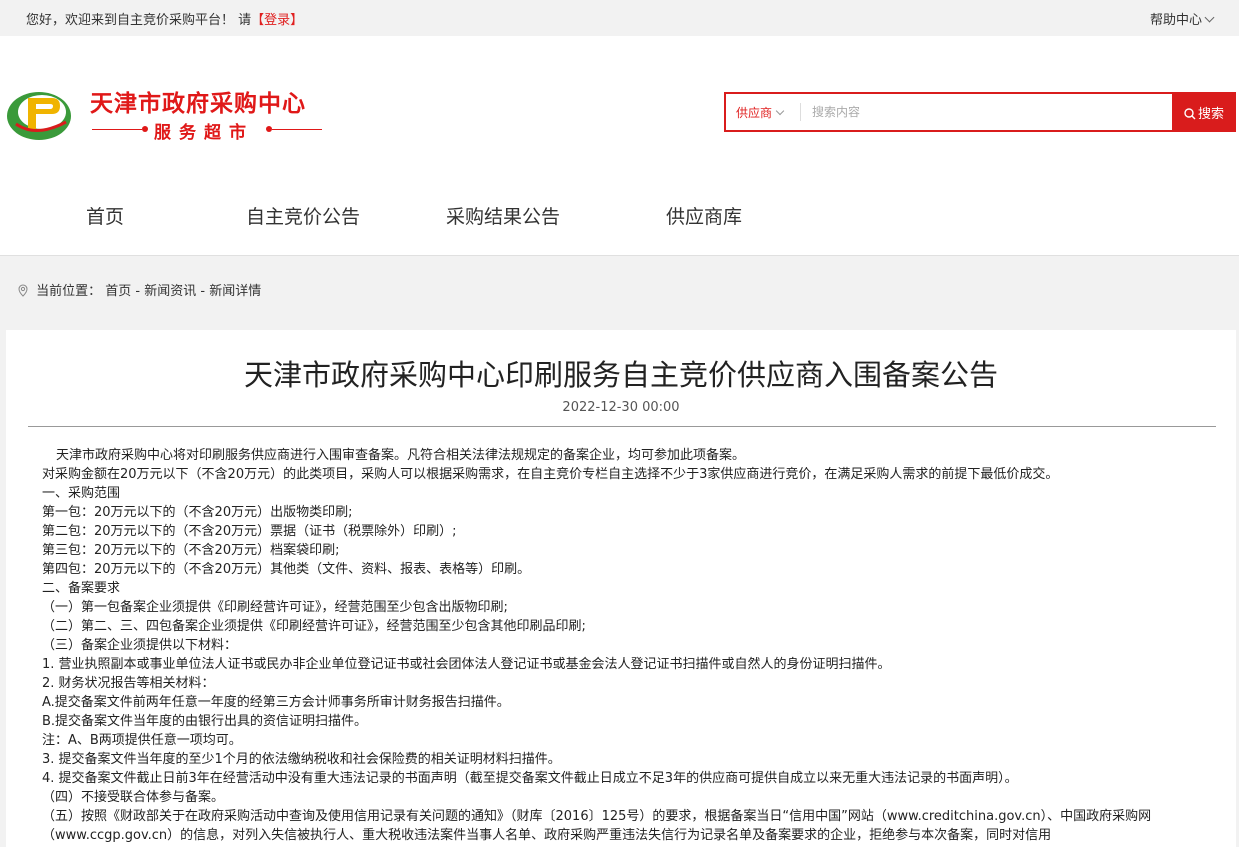 The image size is (1239, 847). Describe the element at coordinates (191, 550) in the screenshot. I see `article-paragraph: 第三包：20万元以下的（不含20万元）档案袋印刷;` at that location.